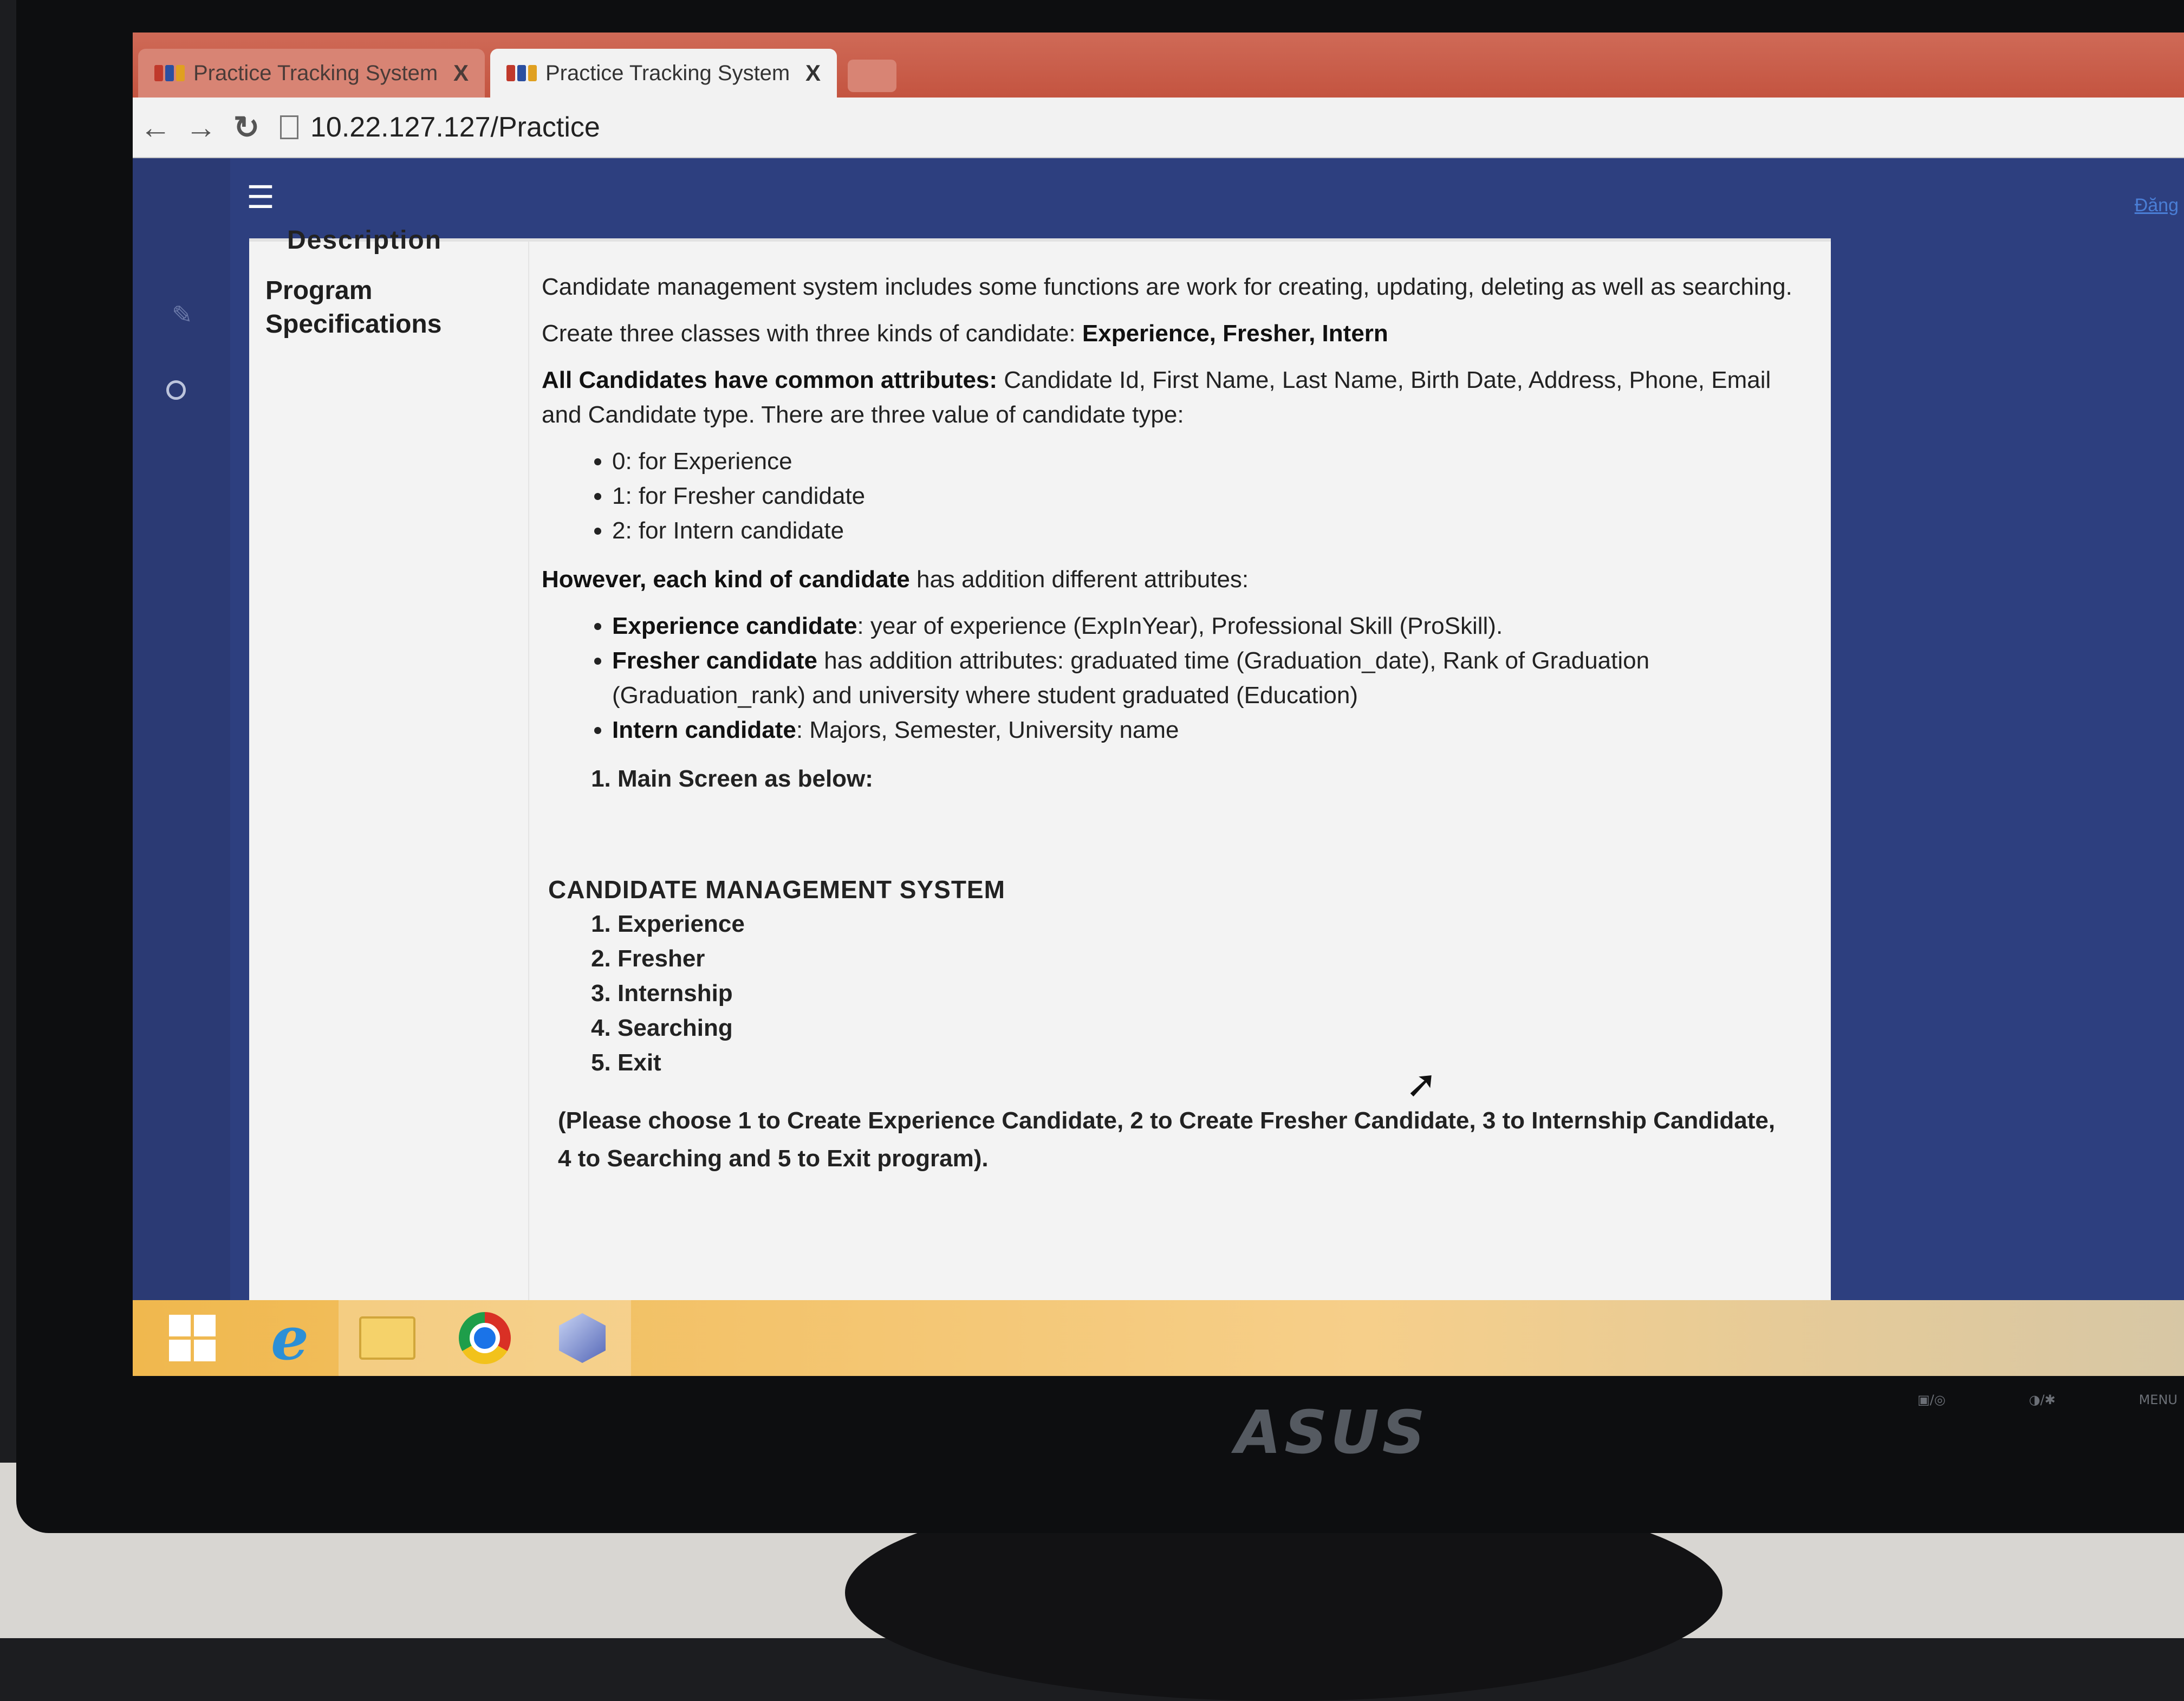  What do you see at coordinates (582, 1338) in the screenshot?
I see `app-cube-icon` at bounding box center [582, 1338].